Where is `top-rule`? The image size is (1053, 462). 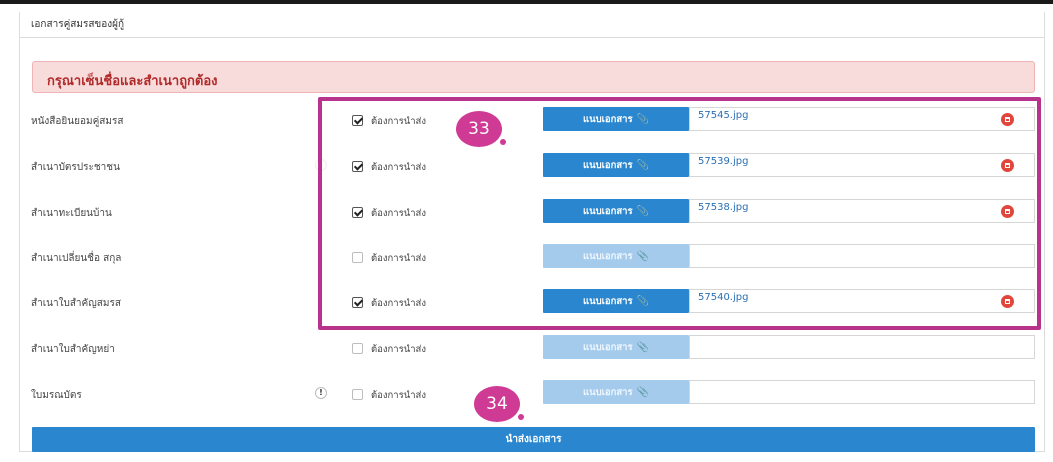
top-rule is located at coordinates (526, 2).